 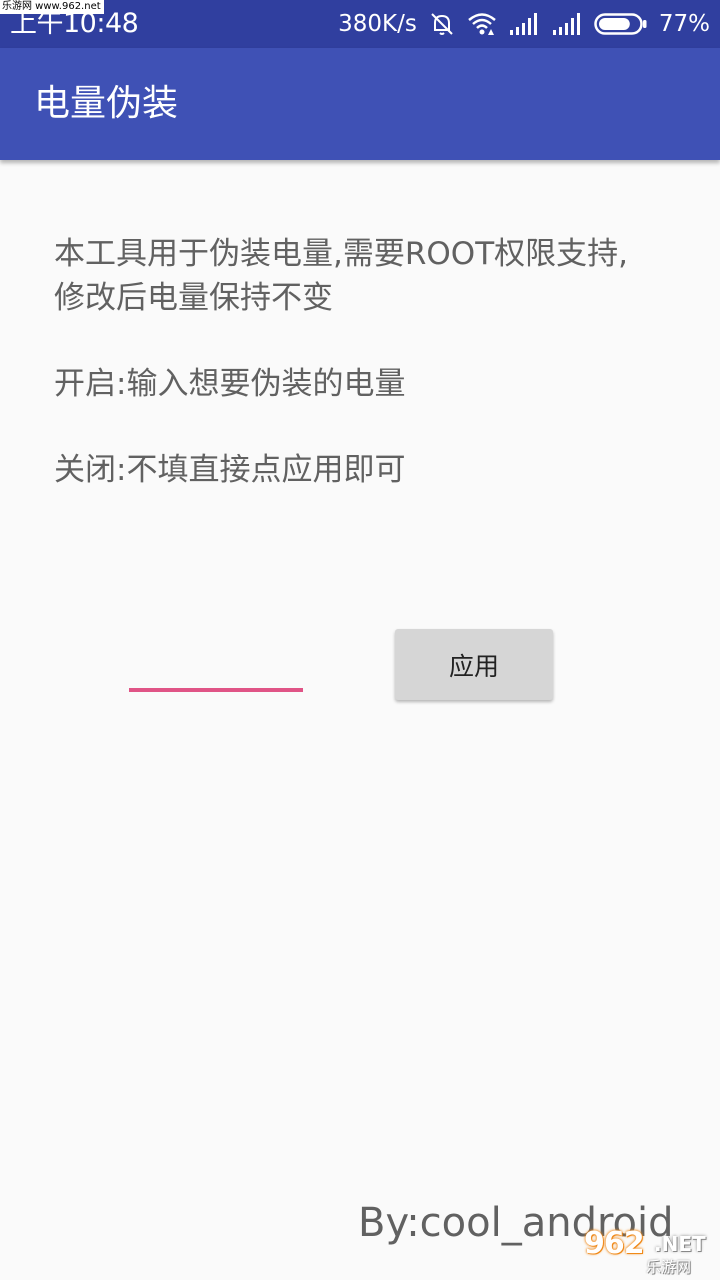 I want to click on watermark-logo: 962 .NET 乐游网, so click(x=651, y=1253).